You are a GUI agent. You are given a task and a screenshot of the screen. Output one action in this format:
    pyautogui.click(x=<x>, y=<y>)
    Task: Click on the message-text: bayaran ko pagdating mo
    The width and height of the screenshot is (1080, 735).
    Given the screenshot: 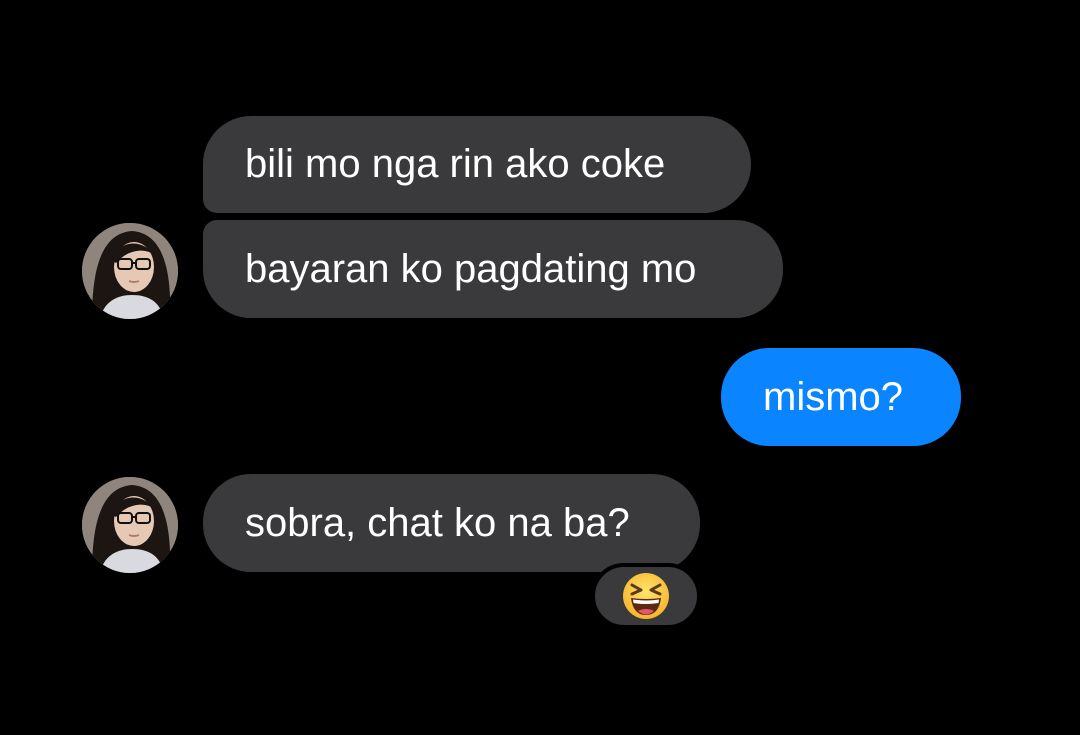 What is the action you would take?
    pyautogui.click(x=471, y=268)
    